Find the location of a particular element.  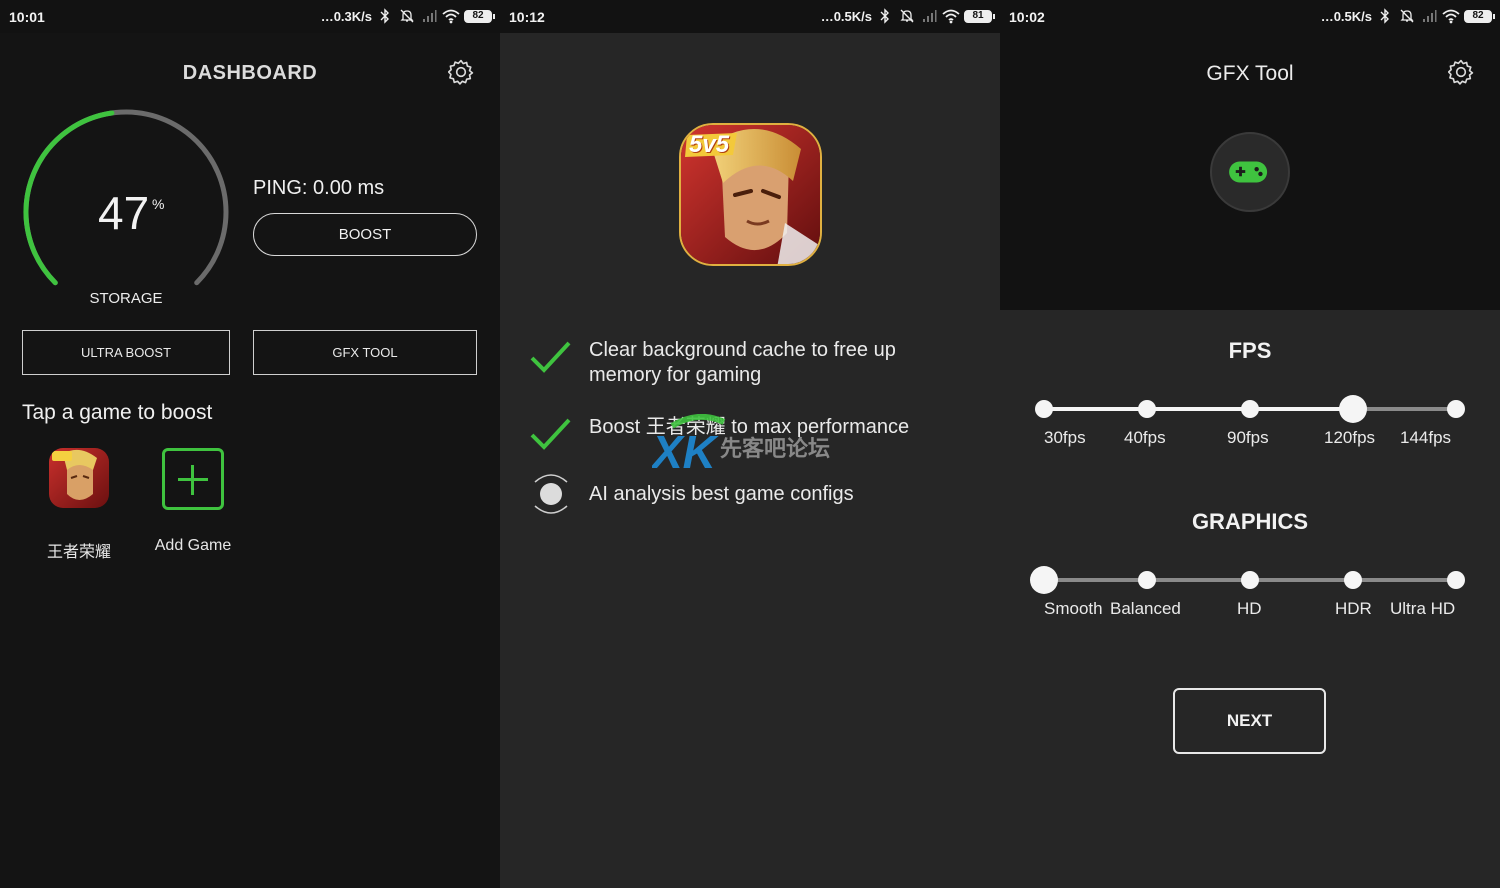

storage-percent-unit: % is located at coordinates (158, 204).